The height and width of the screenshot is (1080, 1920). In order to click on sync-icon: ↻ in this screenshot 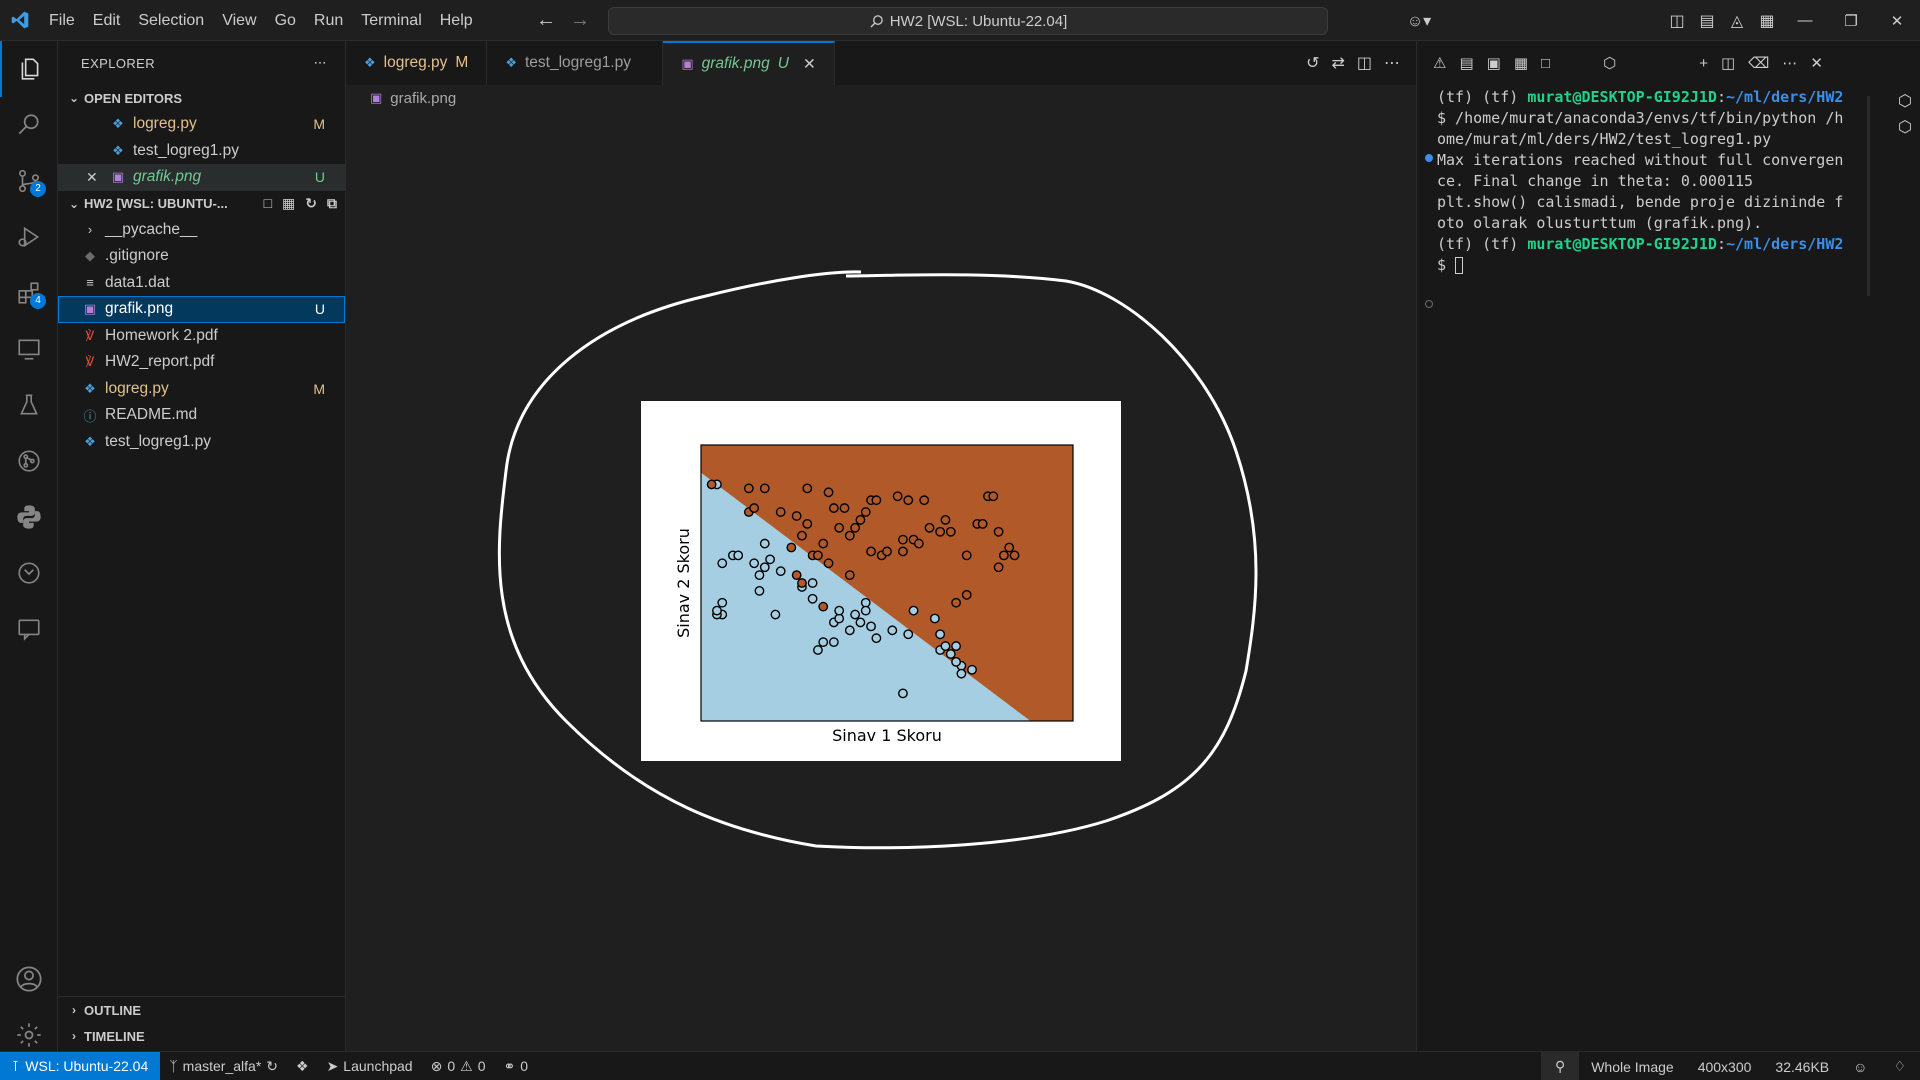, I will do `click(272, 1066)`.